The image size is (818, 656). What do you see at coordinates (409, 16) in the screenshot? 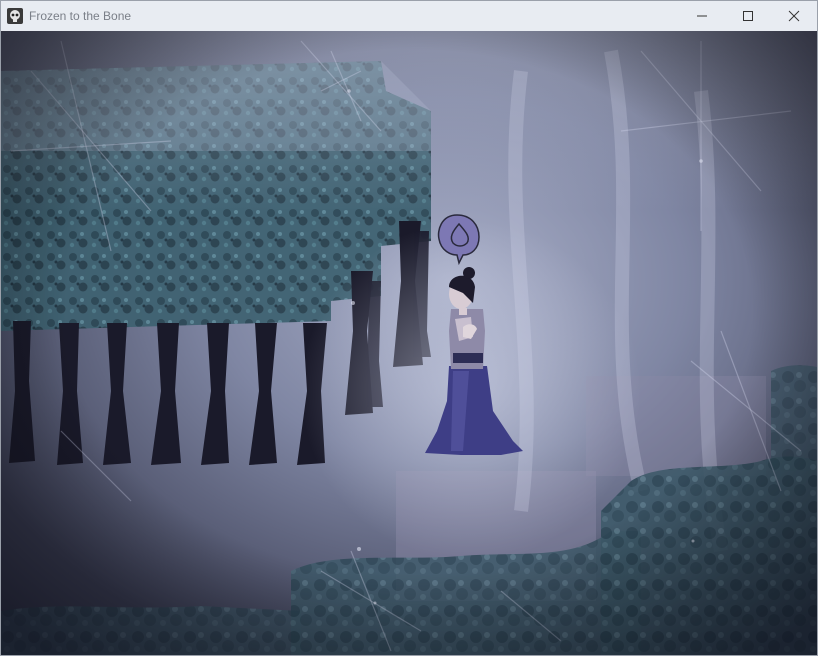
I see `title-bar: Frozen to the Bone` at bounding box center [409, 16].